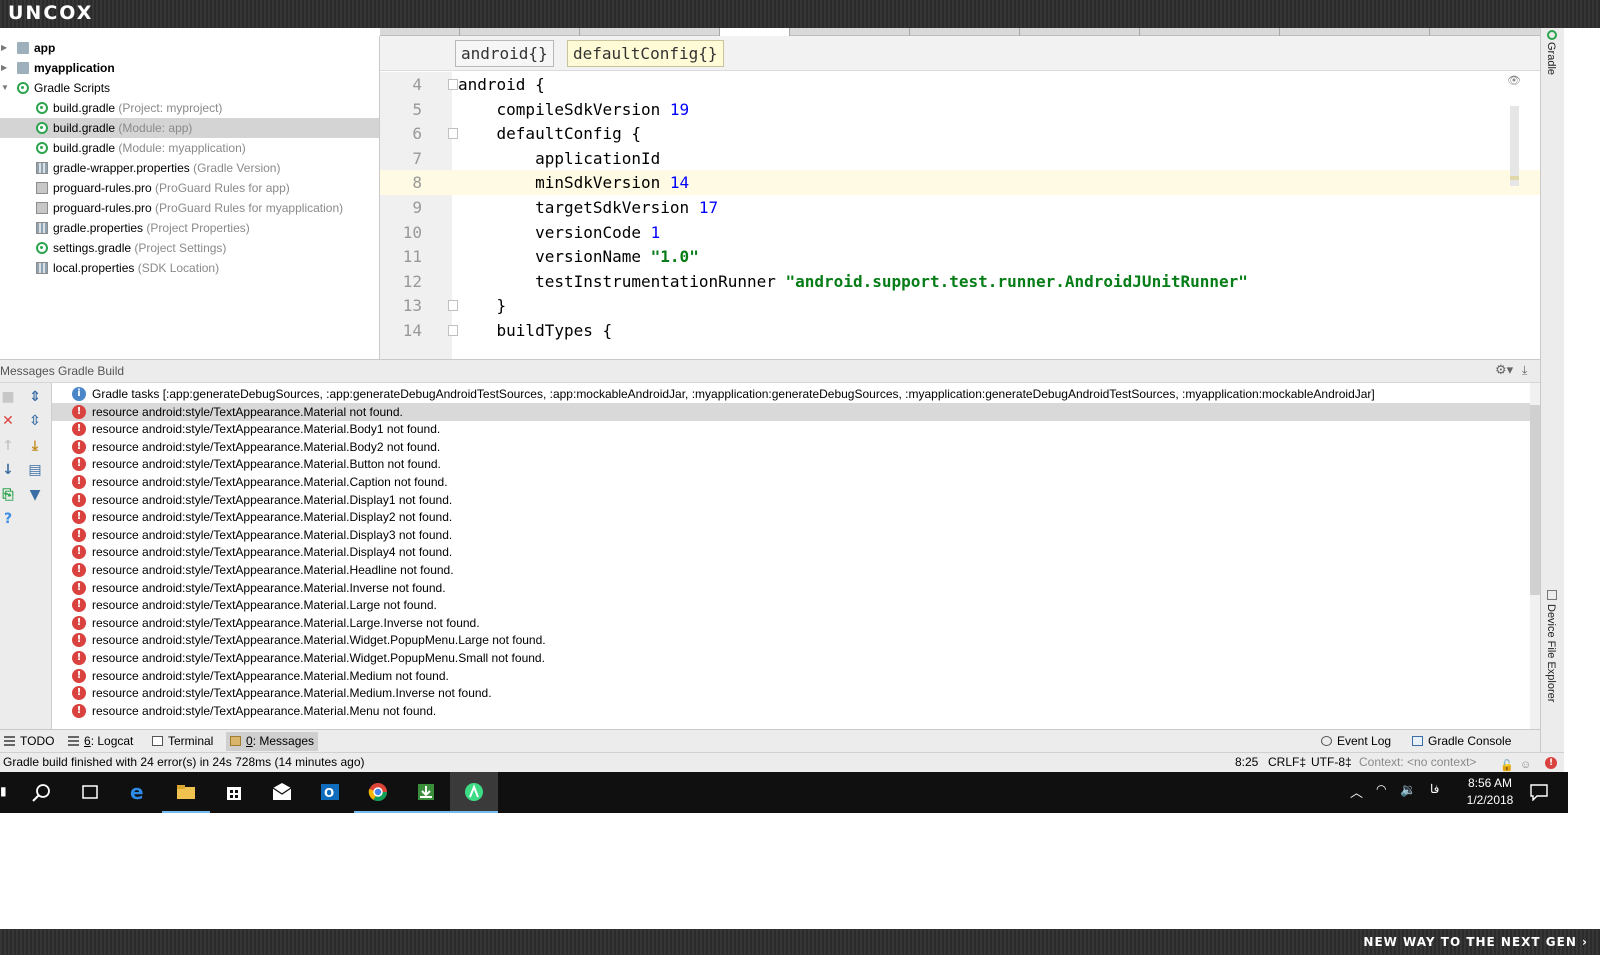 The image size is (1600, 955). Describe the element at coordinates (189, 48) in the screenshot. I see `tree-item: ▶ app` at that location.